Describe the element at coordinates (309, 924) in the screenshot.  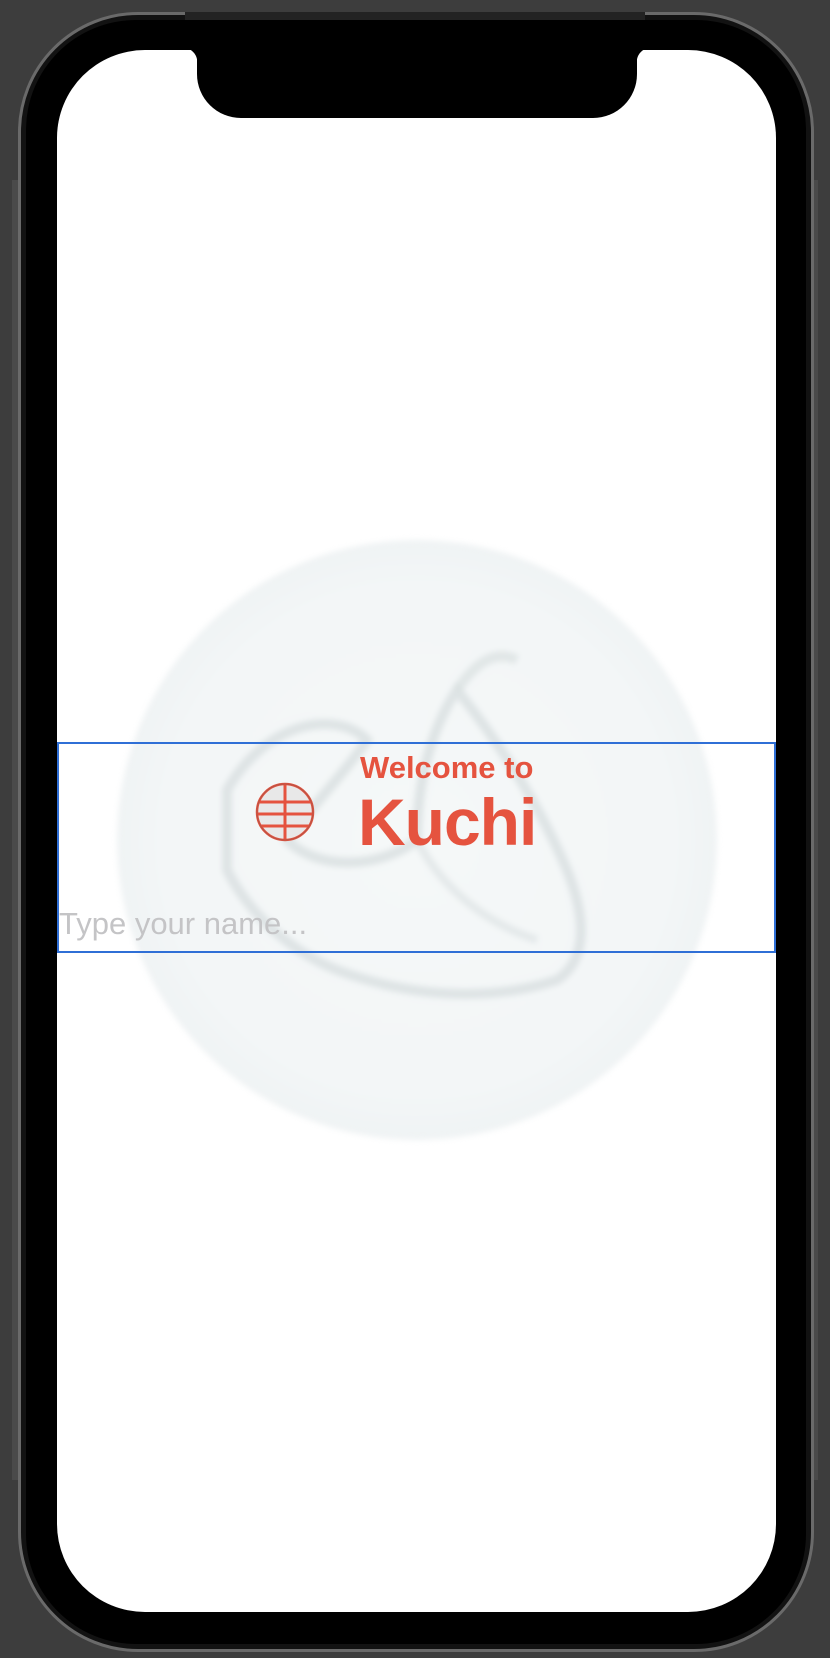
I see `name-input` at that location.